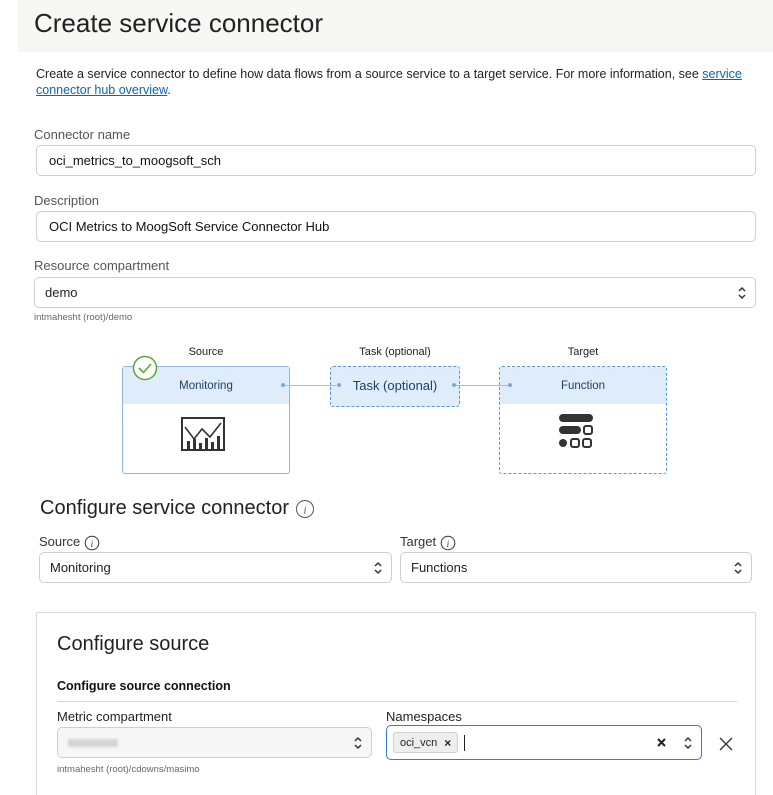 This screenshot has width=773, height=795. What do you see at coordinates (726, 744) in the screenshot?
I see `close-icon` at bounding box center [726, 744].